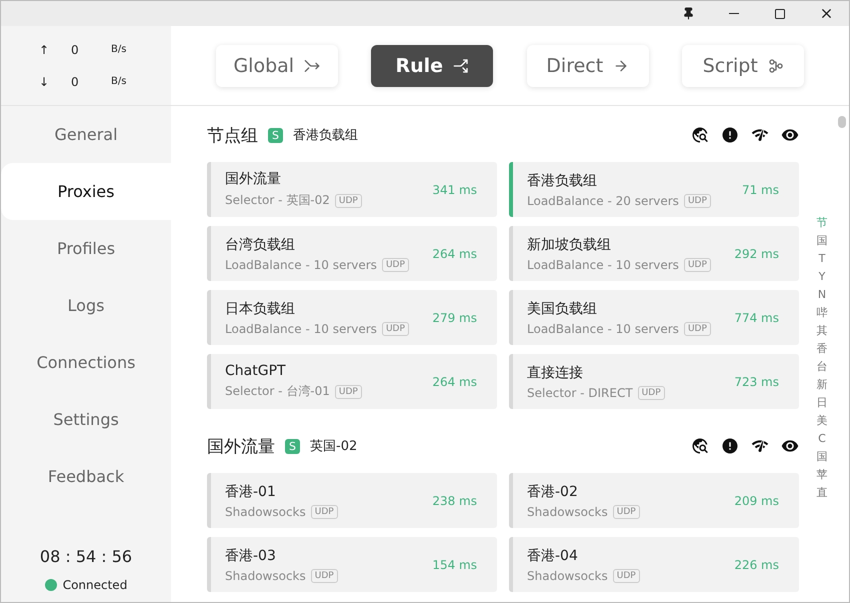 The width and height of the screenshot is (850, 603). What do you see at coordinates (352, 189) in the screenshot?
I see `proxy-card: 国外流量 Selector - 英国-02 UDP 341 ms` at bounding box center [352, 189].